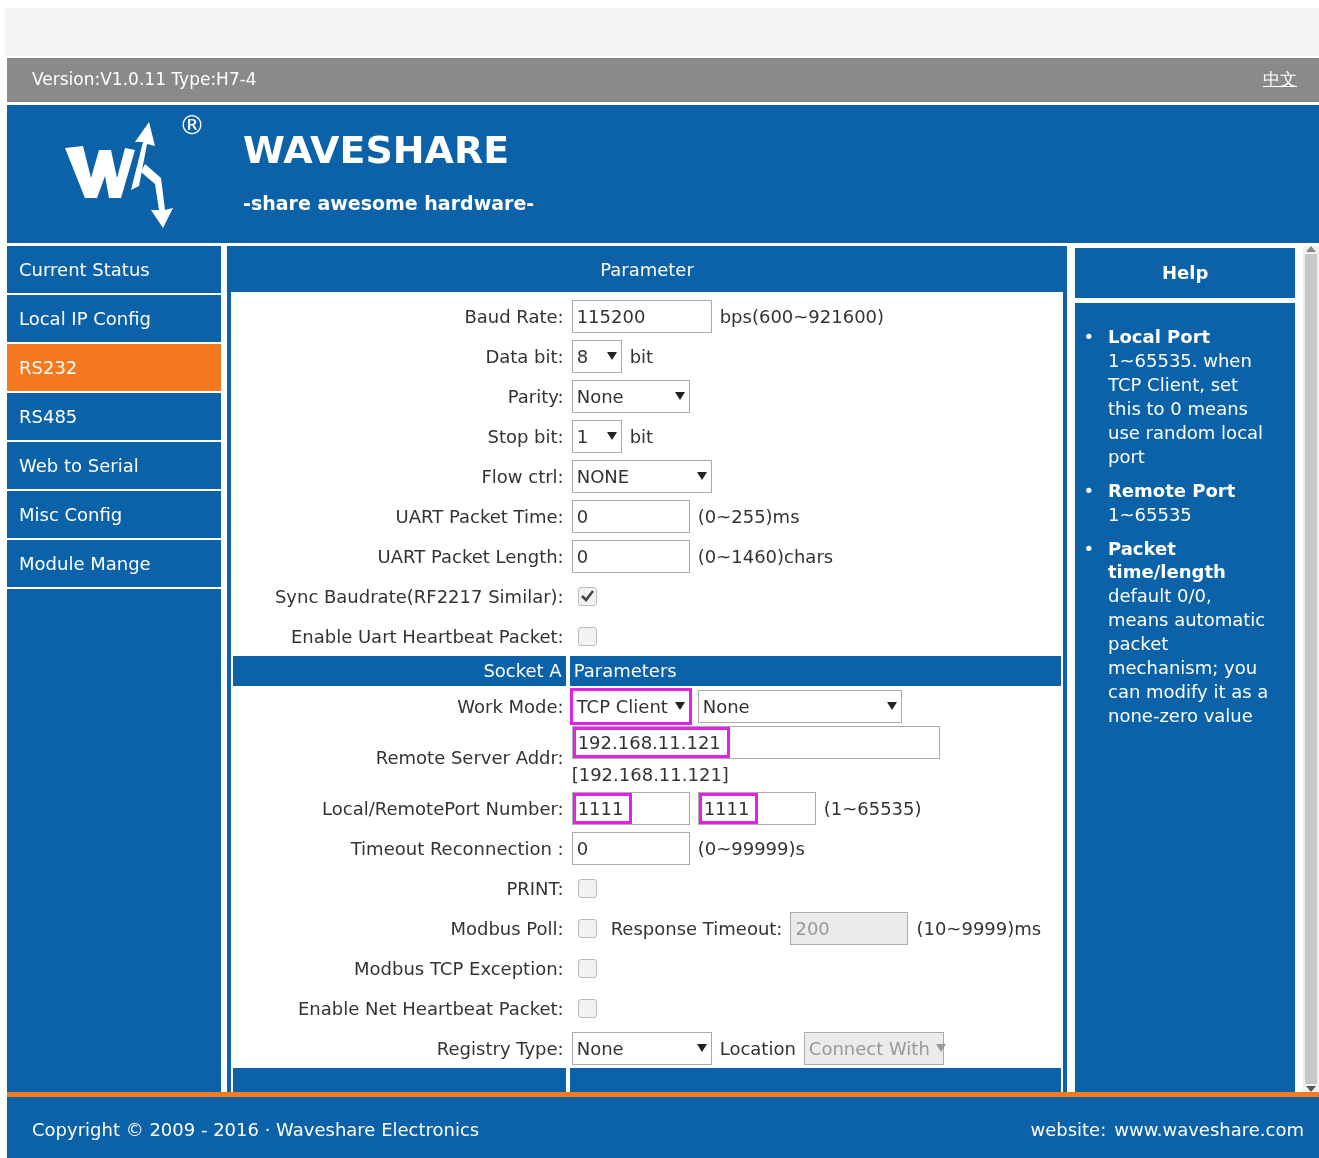 The height and width of the screenshot is (1158, 1319). What do you see at coordinates (535, 396) in the screenshot?
I see `field-label: Parity:` at bounding box center [535, 396].